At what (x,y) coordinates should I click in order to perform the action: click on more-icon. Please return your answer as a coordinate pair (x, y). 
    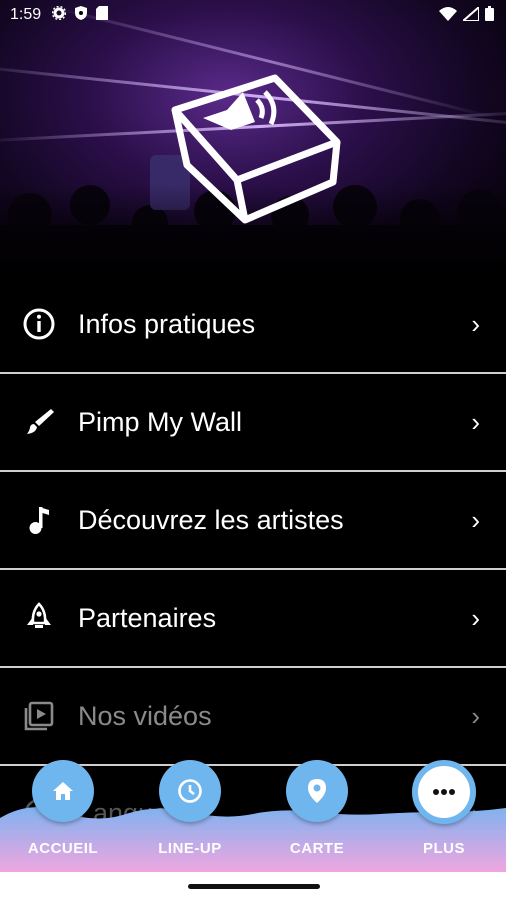
    Looking at the image, I should click on (444, 792).